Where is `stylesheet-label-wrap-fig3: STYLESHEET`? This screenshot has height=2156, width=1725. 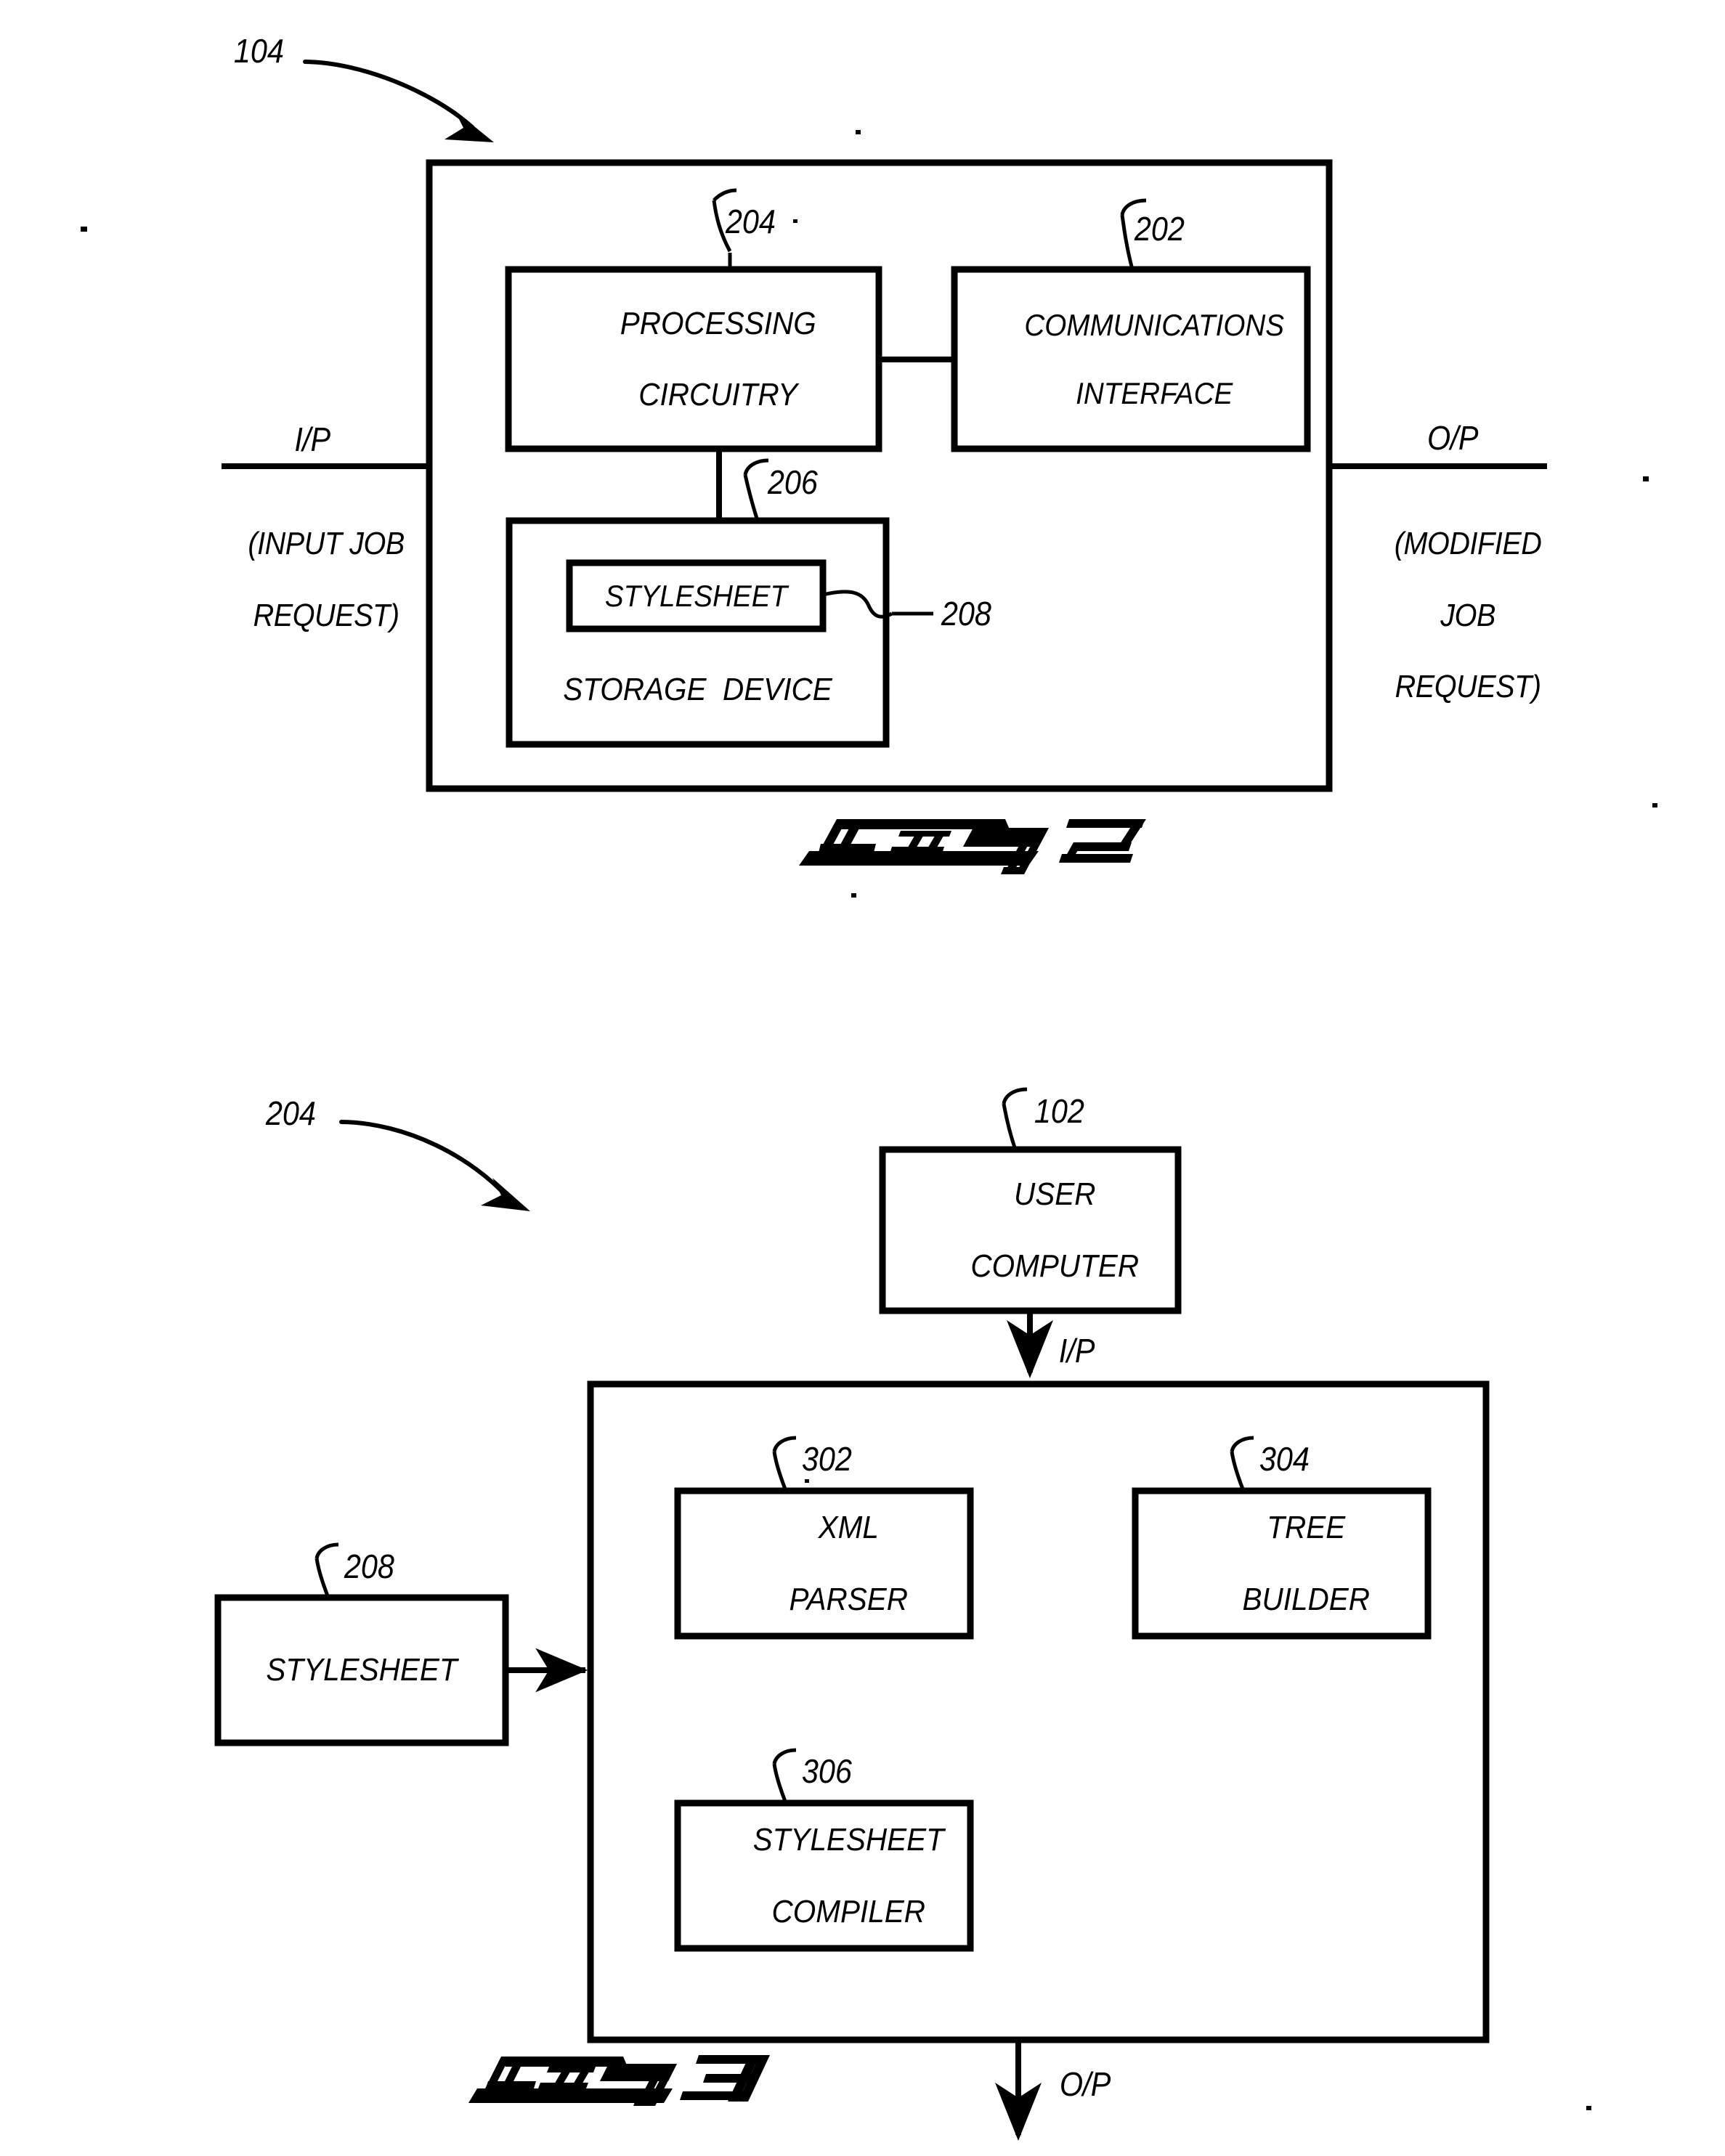 stylesheet-label-wrap-fig3: STYLESHEET is located at coordinates (362, 1670).